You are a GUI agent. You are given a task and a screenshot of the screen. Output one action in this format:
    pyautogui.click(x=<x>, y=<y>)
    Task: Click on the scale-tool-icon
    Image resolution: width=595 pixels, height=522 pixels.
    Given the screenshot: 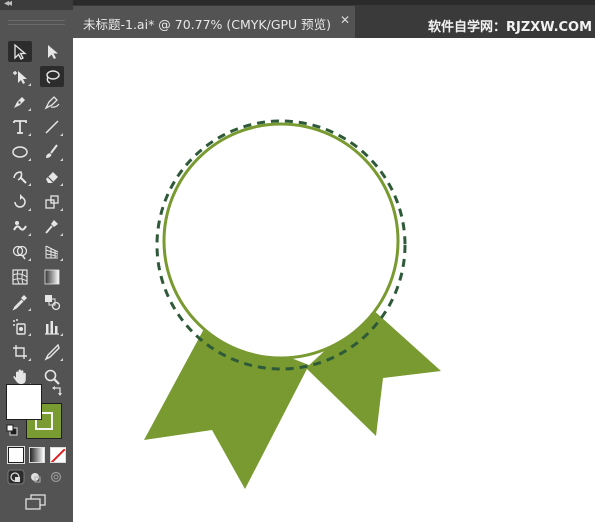 What is the action you would take?
    pyautogui.click(x=52, y=201)
    